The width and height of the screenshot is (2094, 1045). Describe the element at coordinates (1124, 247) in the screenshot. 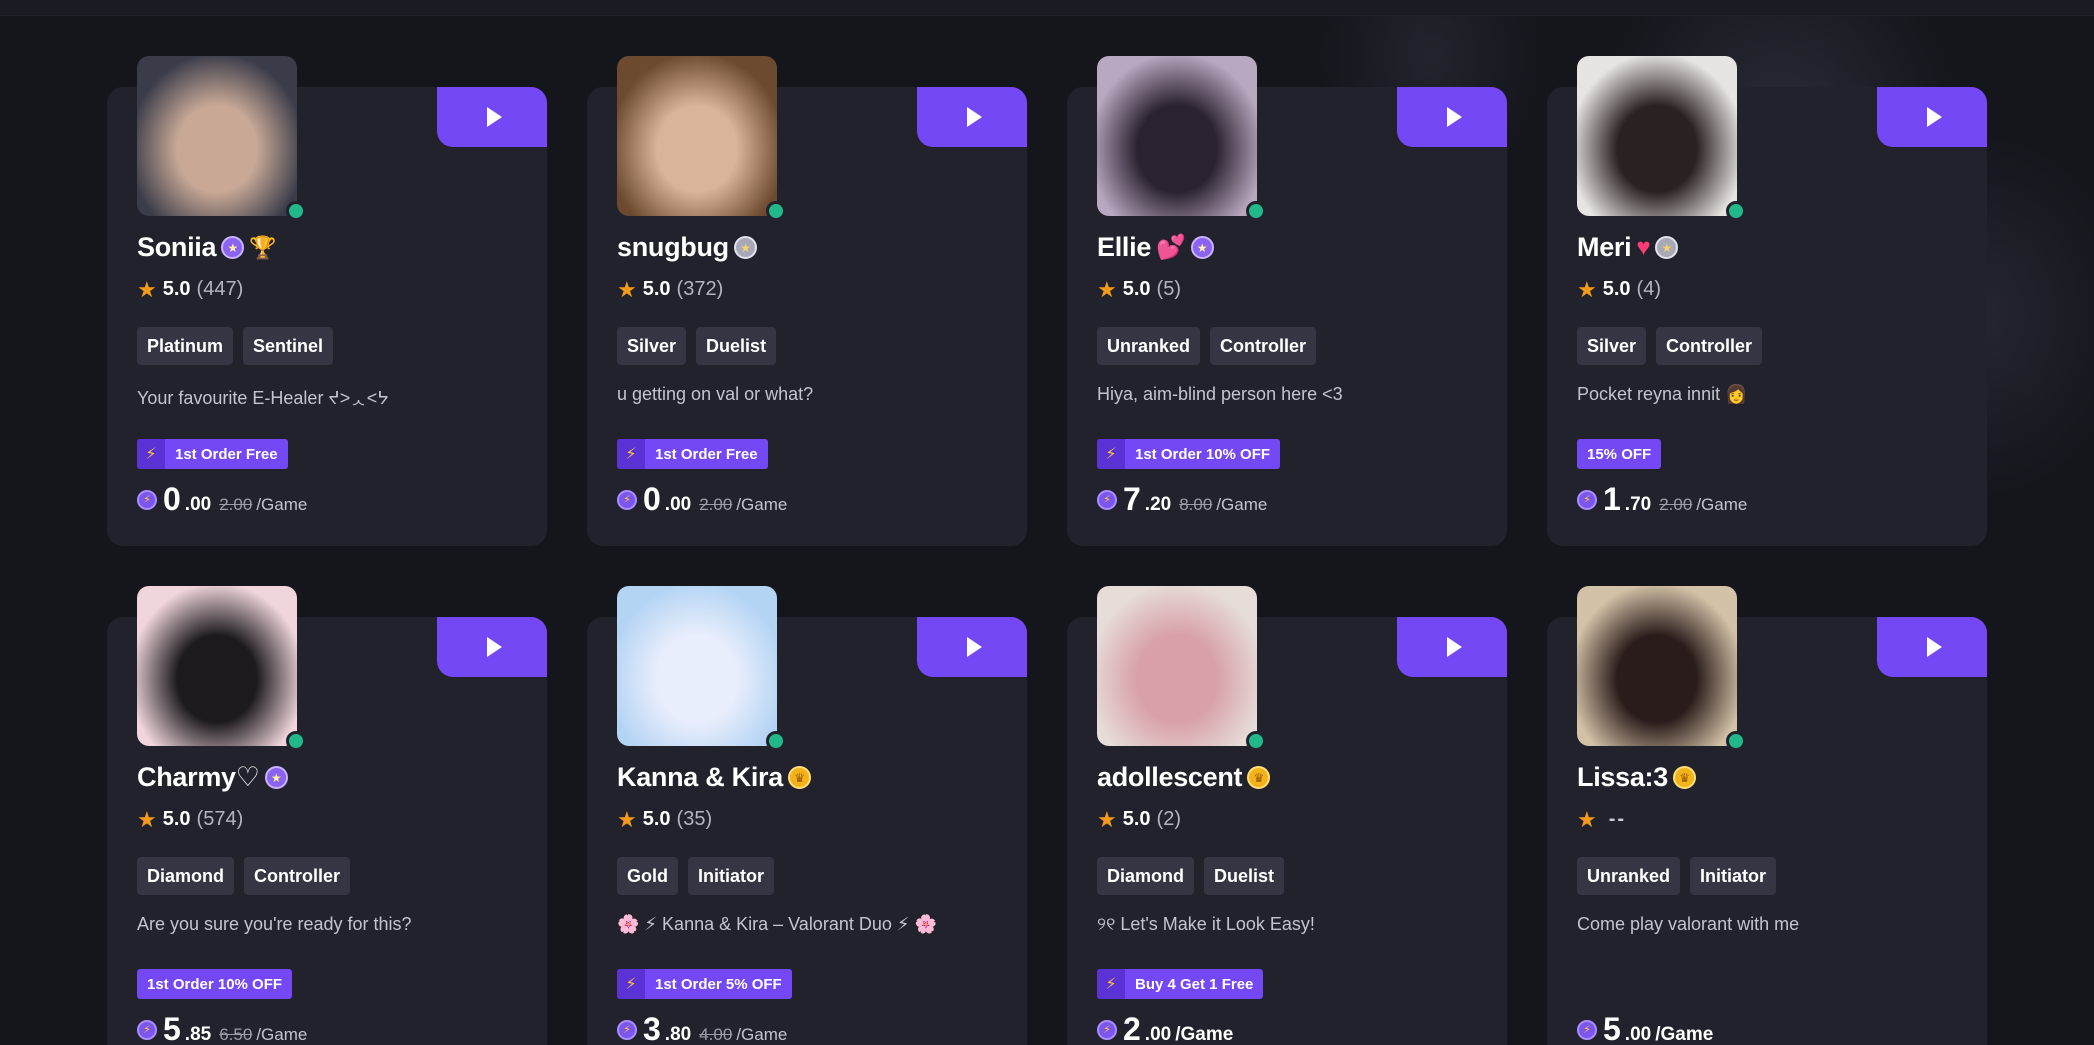

I see `player-name: Ellie` at that location.